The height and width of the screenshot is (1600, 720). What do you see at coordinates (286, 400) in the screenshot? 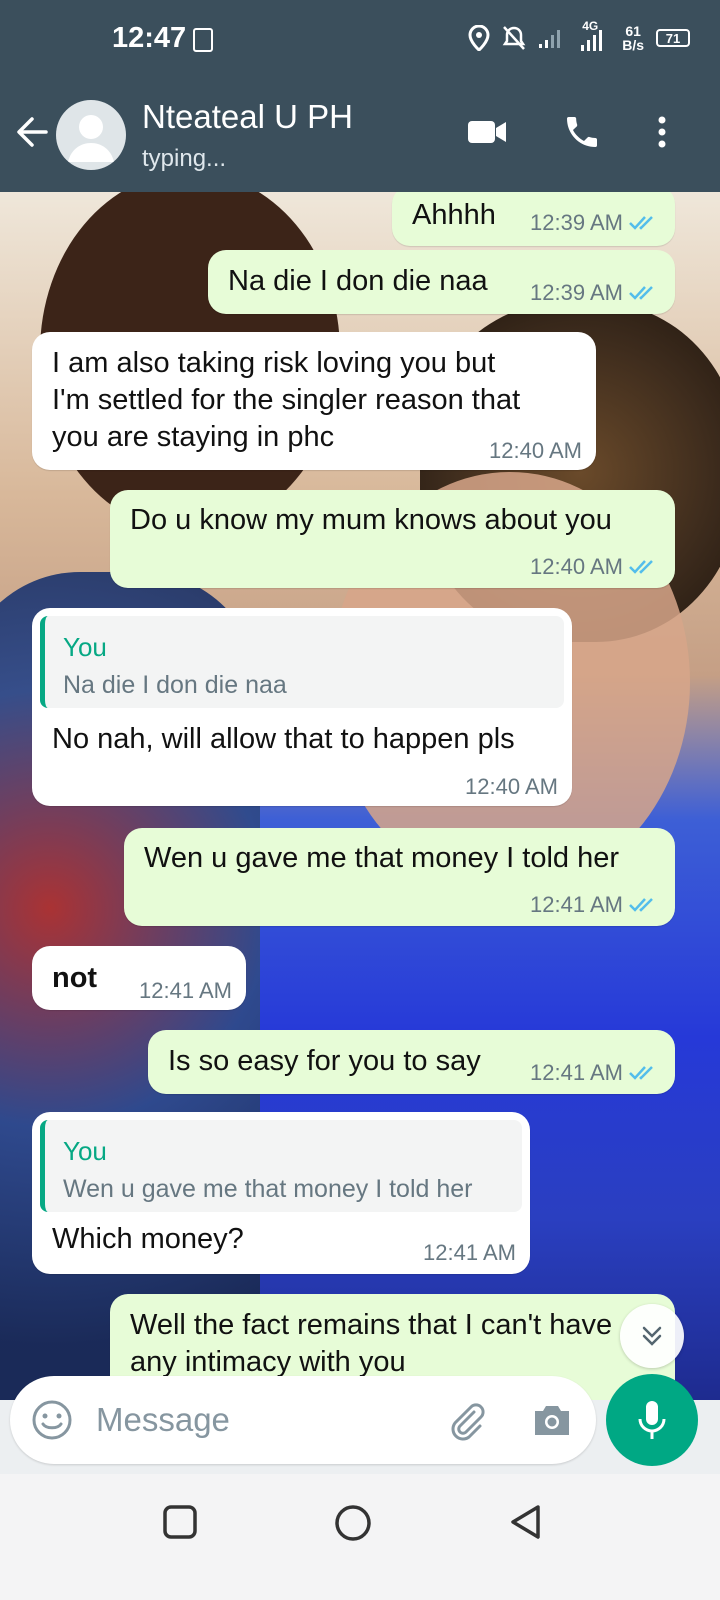
I see `message-line: I'm settled for the singler reason that` at bounding box center [286, 400].